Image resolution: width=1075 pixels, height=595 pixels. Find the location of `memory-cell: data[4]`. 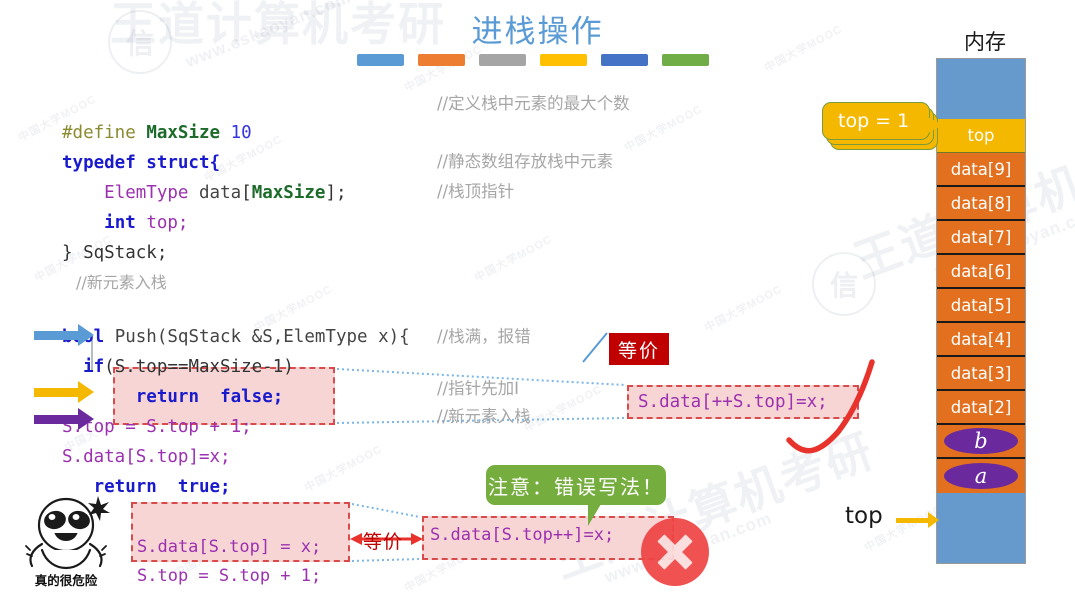

memory-cell: data[4] is located at coordinates (981, 340).